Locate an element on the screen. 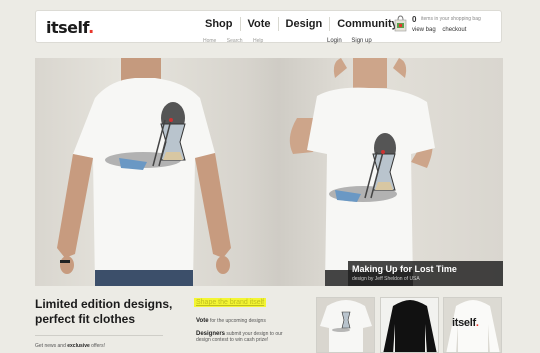 This screenshot has height=353, width=540. cart-text: items in your shopping bag is located at coordinates (451, 19).